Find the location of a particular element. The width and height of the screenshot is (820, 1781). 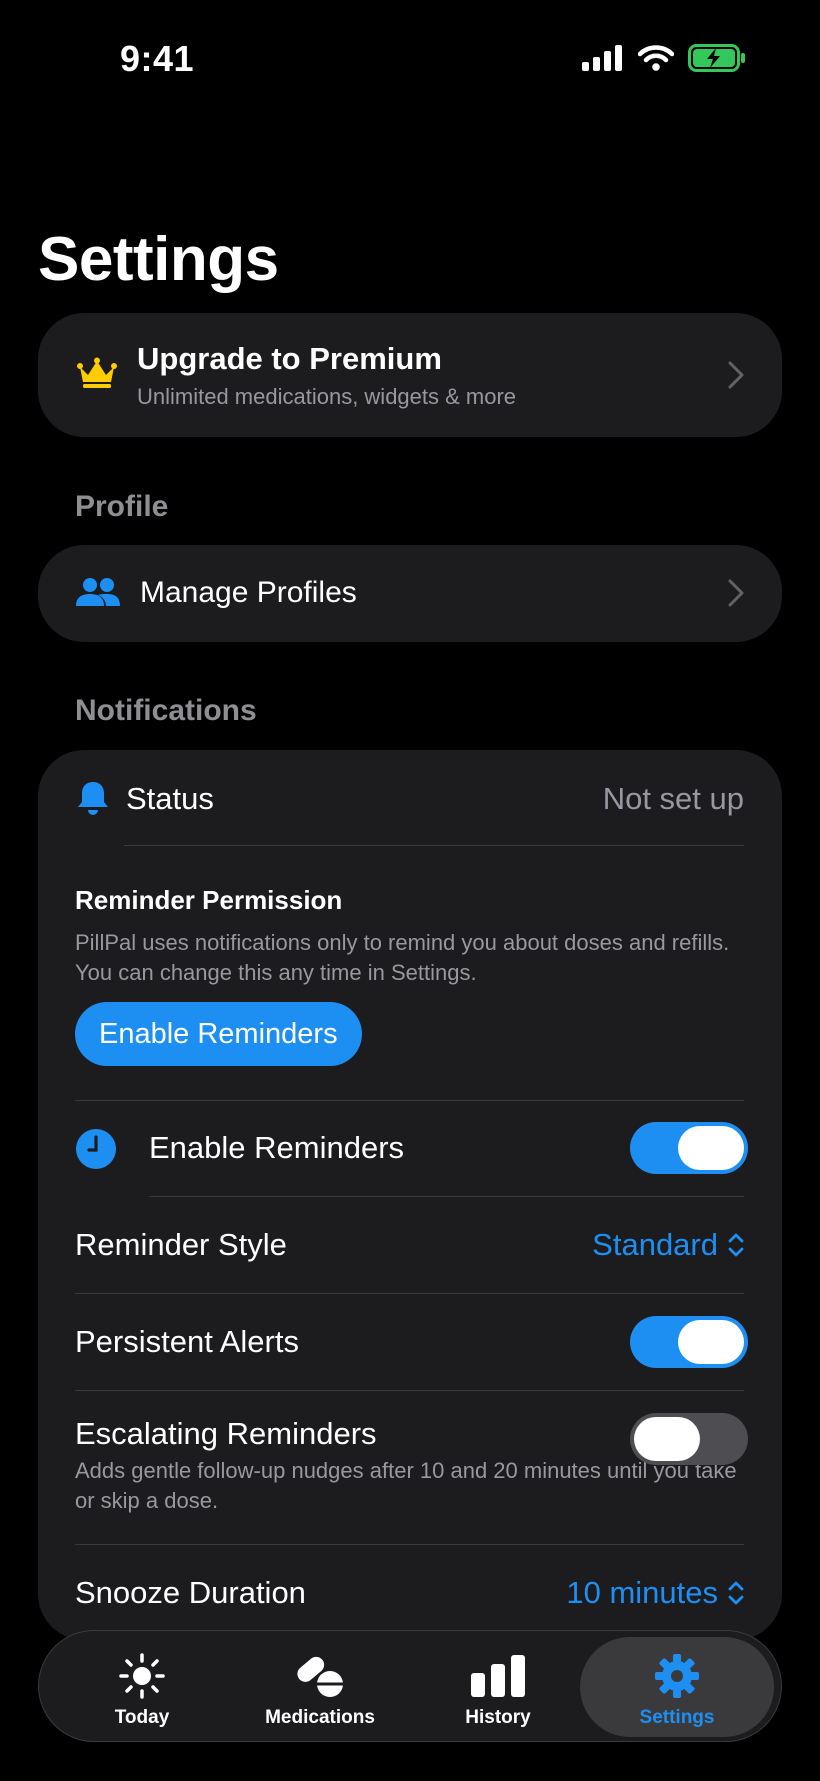

divider is located at coordinates (434, 845).